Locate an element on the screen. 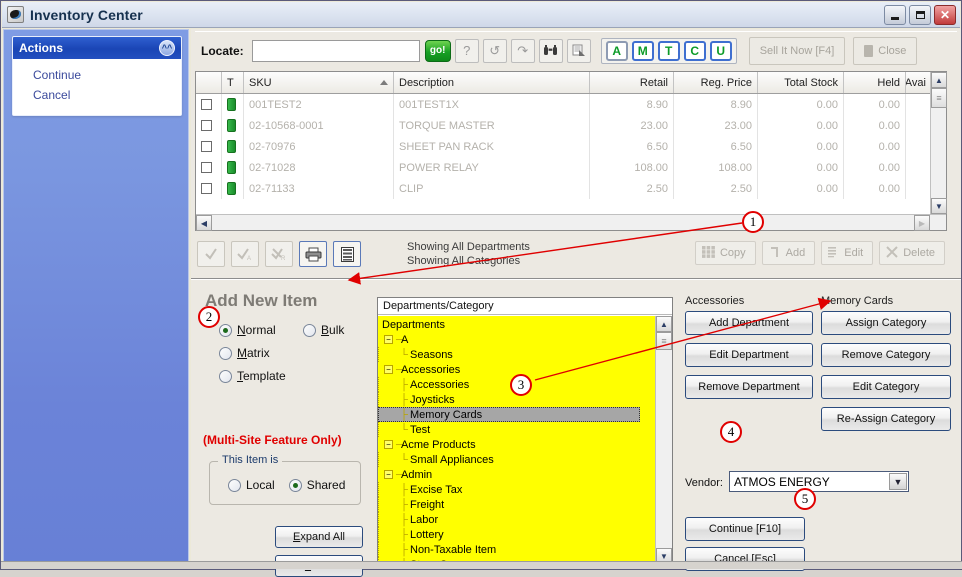 The width and height of the screenshot is (962, 577). tree-node: ├ Non-Taxable Item is located at coordinates (516, 549).